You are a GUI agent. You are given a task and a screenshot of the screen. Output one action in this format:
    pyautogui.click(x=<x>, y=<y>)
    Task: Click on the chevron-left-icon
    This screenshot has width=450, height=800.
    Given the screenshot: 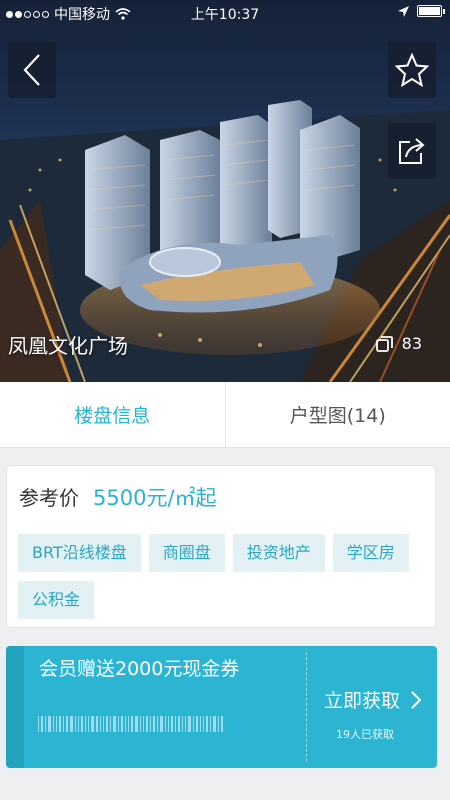 What is the action you would take?
    pyautogui.click(x=31, y=70)
    